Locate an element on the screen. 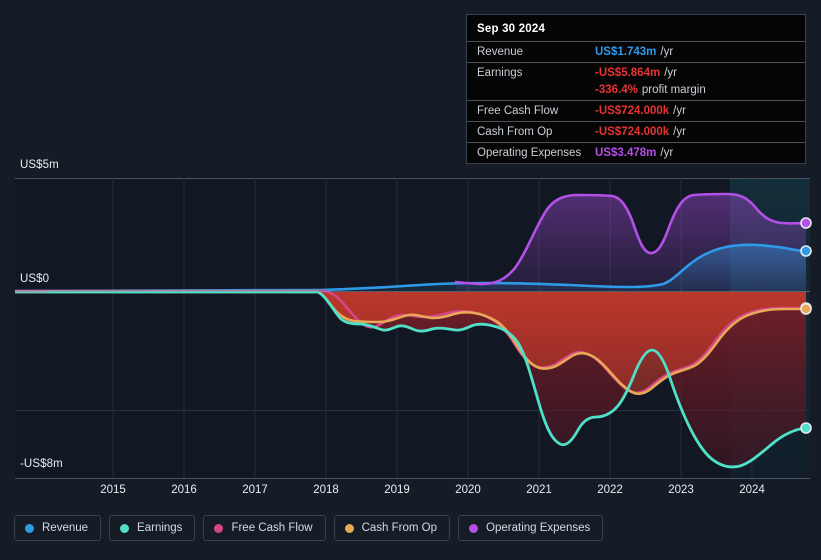 The image size is (821, 560). x-axis-label-2017: 2017 is located at coordinates (255, 490).